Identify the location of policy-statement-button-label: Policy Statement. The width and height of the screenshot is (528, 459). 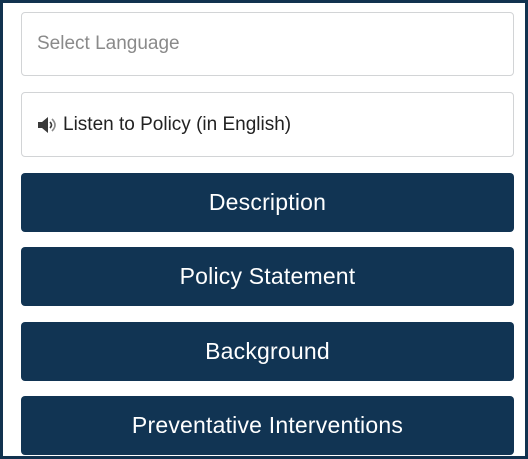
(267, 276).